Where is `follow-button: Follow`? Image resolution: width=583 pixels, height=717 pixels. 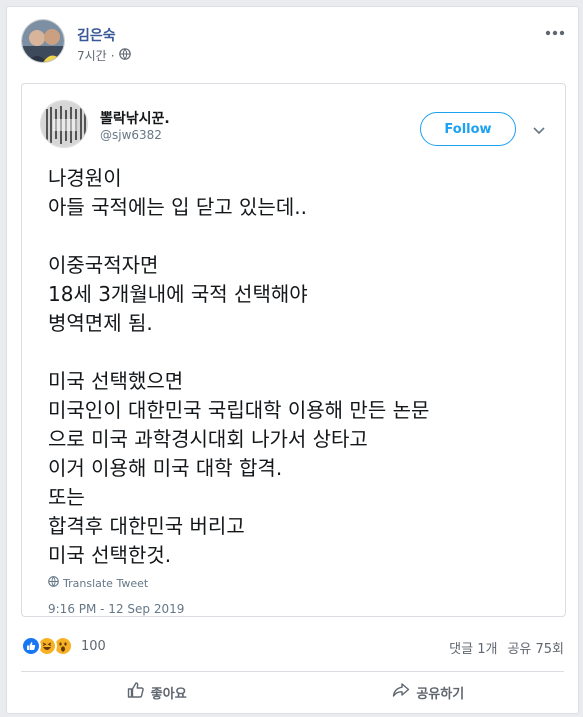 follow-button: Follow is located at coordinates (468, 129).